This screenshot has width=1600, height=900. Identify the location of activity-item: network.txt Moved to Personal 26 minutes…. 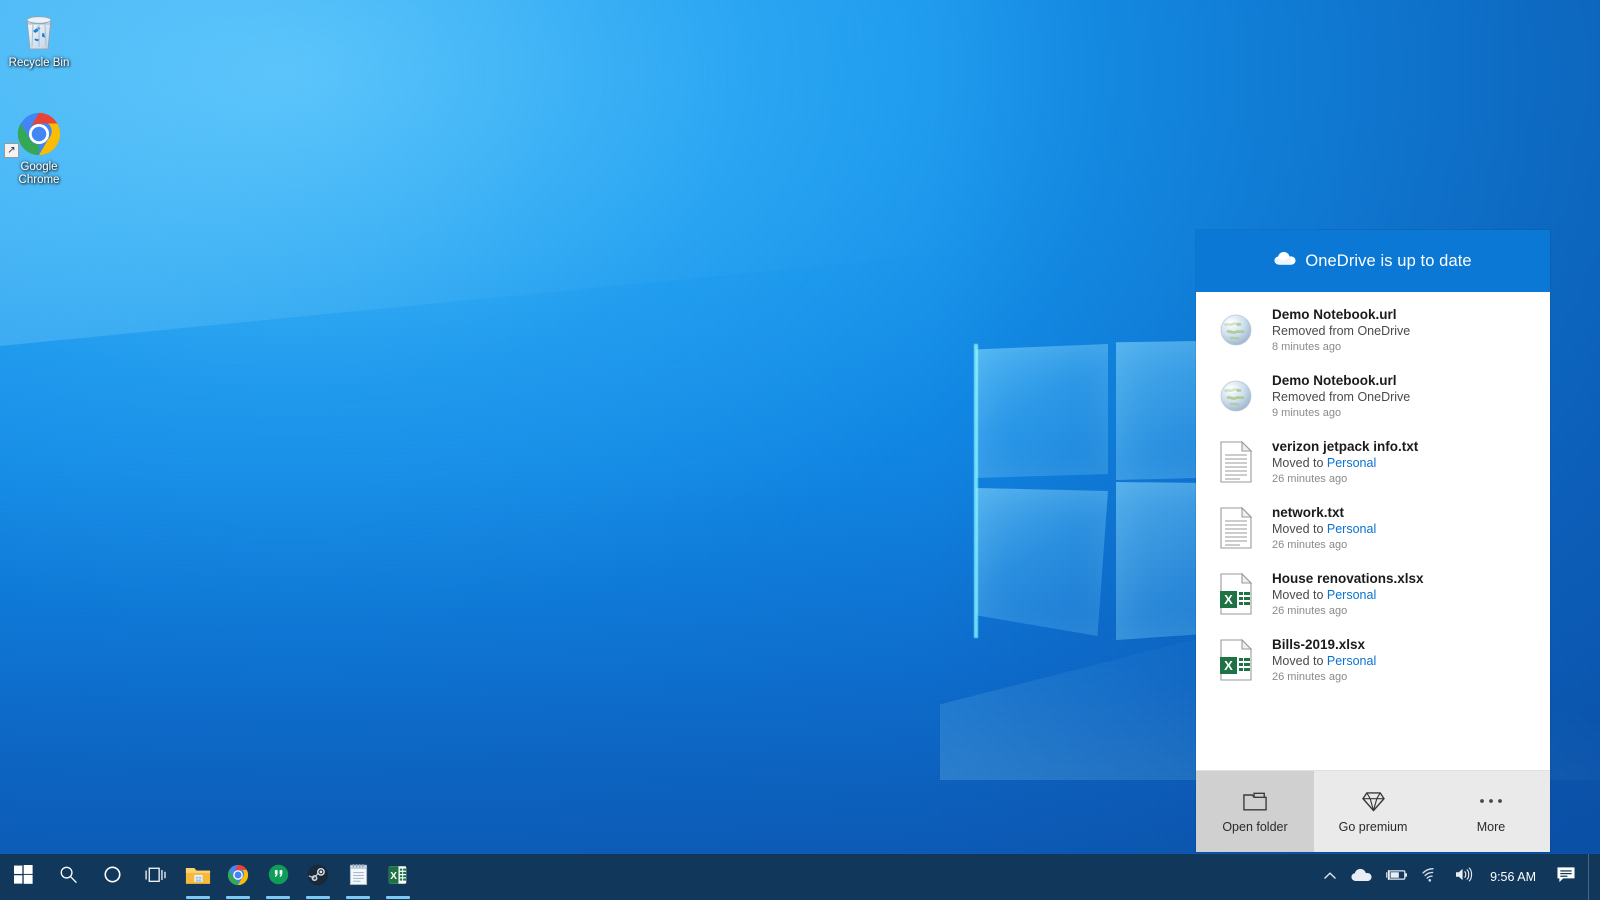
(1373, 529).